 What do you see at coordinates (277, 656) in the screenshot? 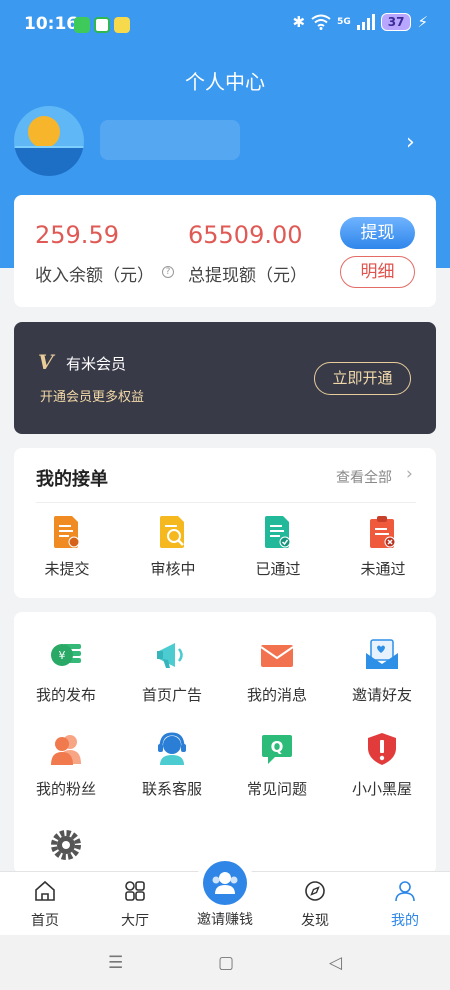
I see `envelope-icon` at bounding box center [277, 656].